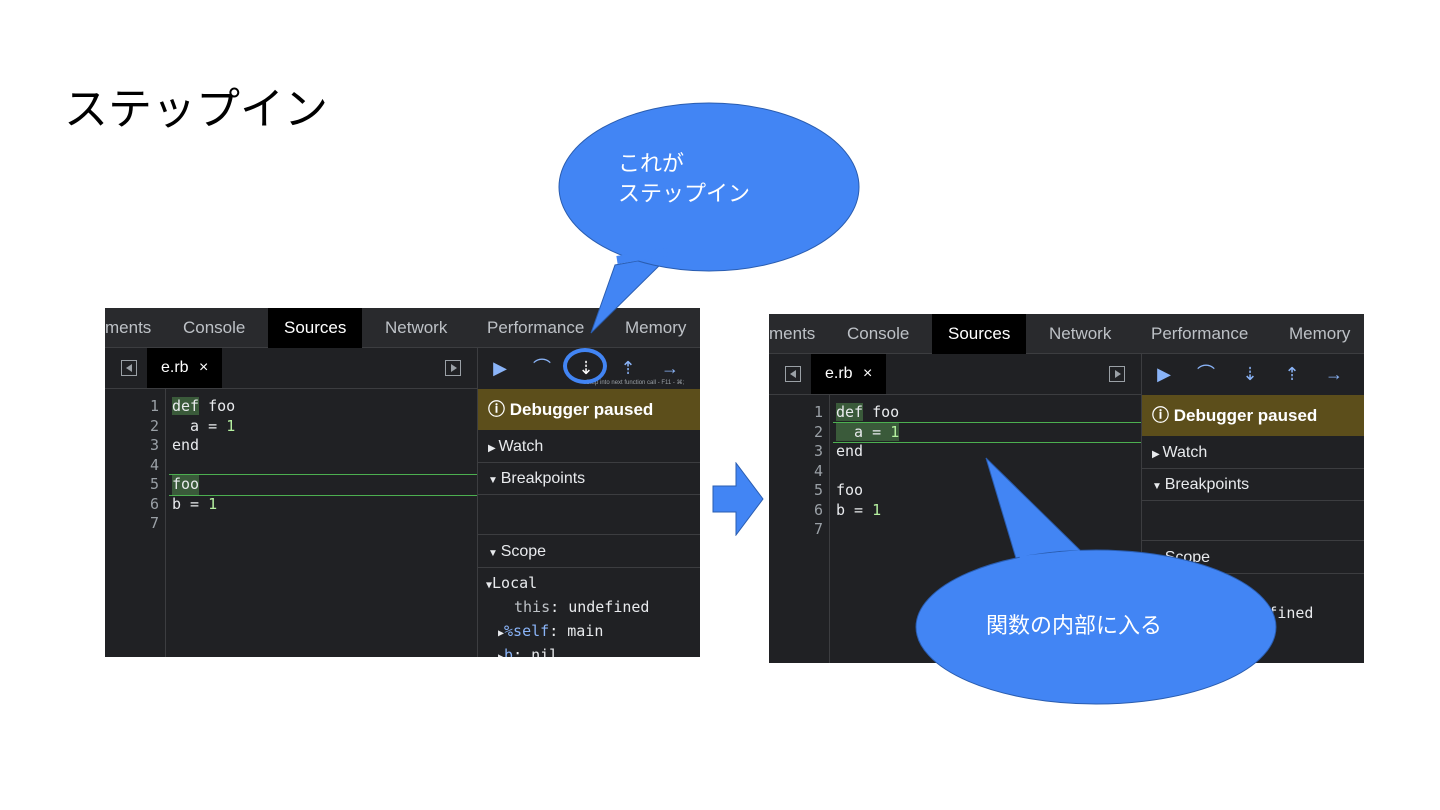  What do you see at coordinates (523, 551) in the screenshot?
I see `scope-label: Scope` at bounding box center [523, 551].